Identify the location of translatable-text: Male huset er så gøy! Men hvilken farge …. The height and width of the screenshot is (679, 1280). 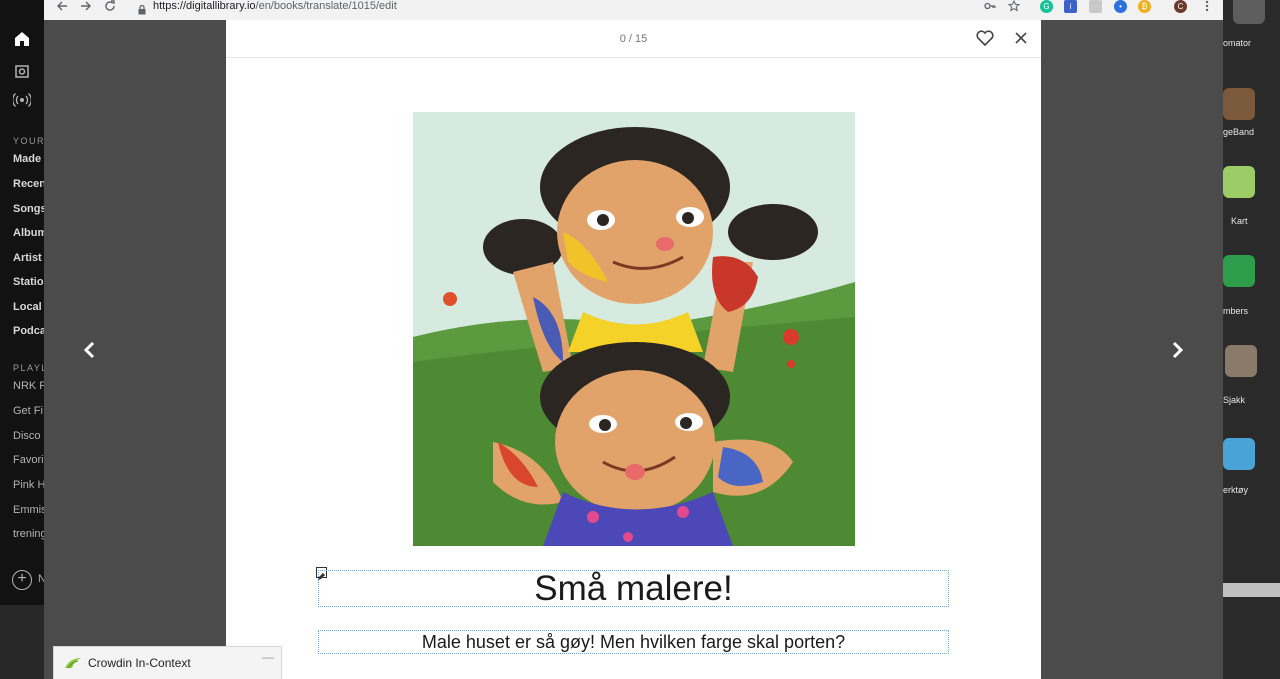
(633, 642).